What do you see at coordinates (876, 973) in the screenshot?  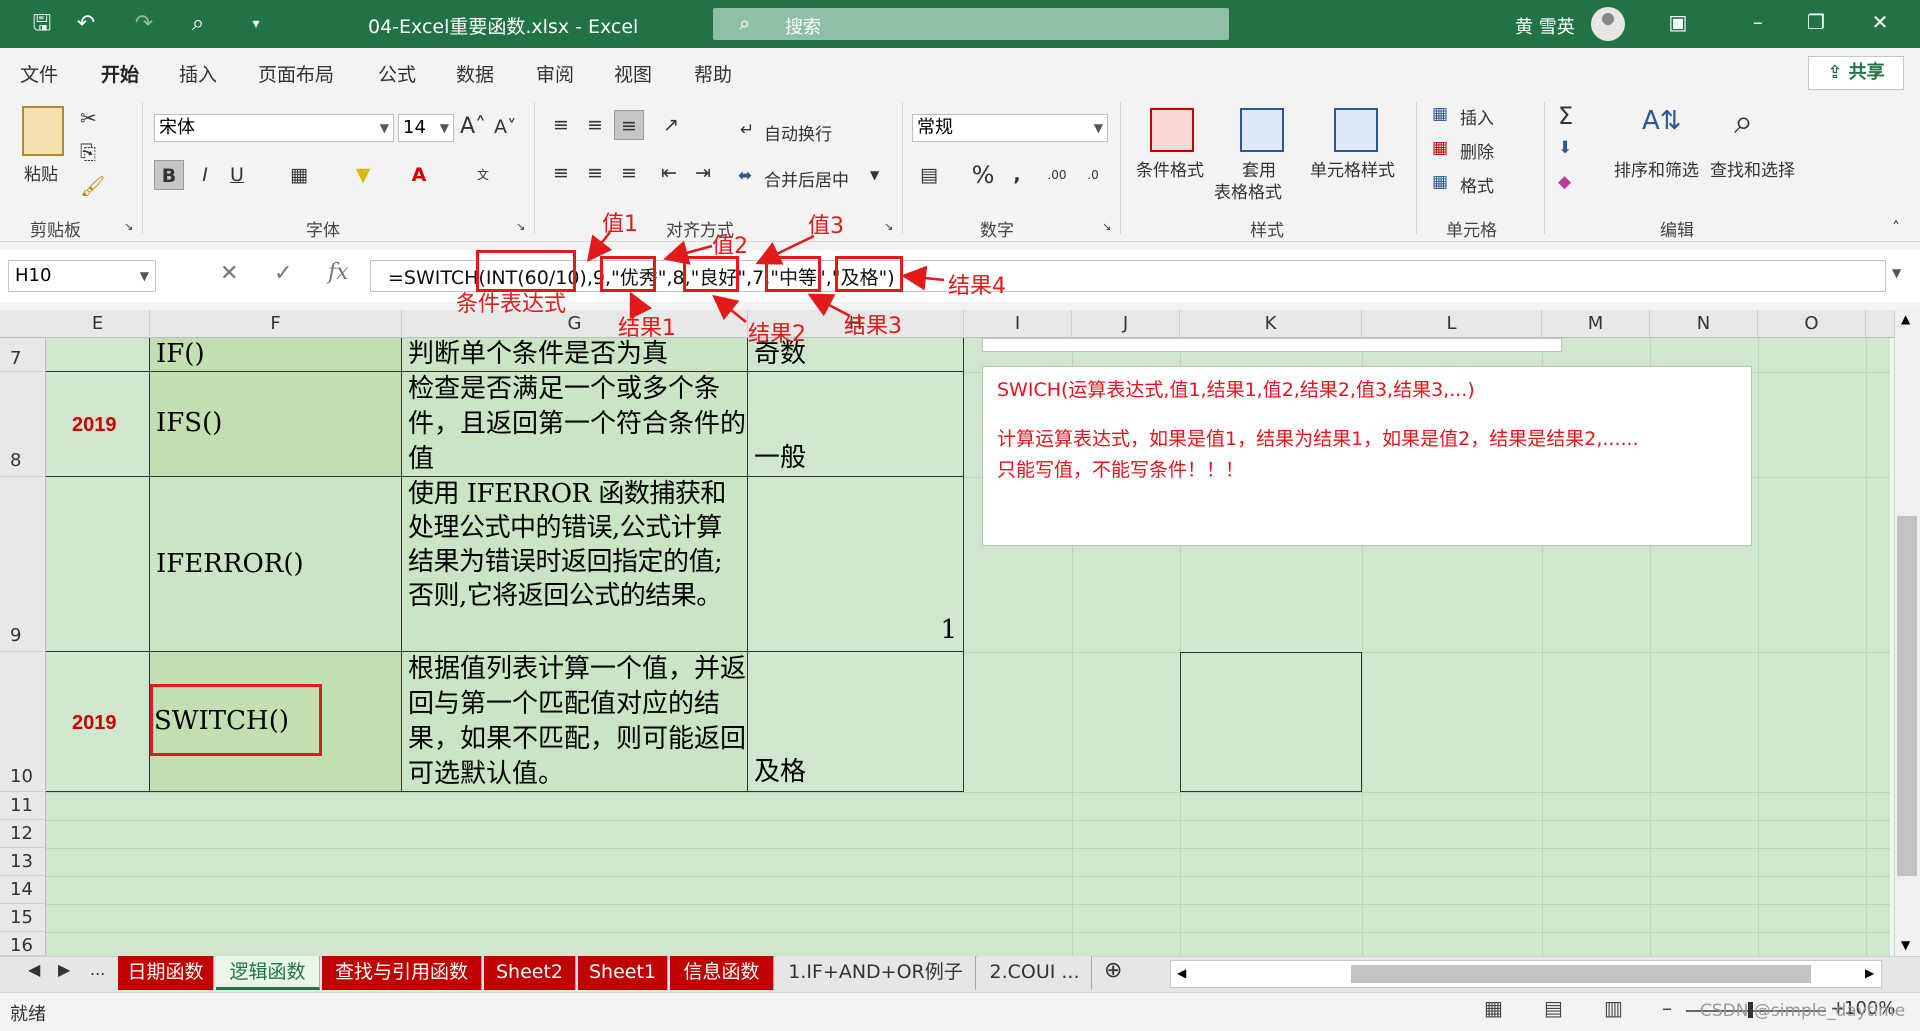 I see `sheet-tab-if-and-or: 1.IF+AND+OR例子` at bounding box center [876, 973].